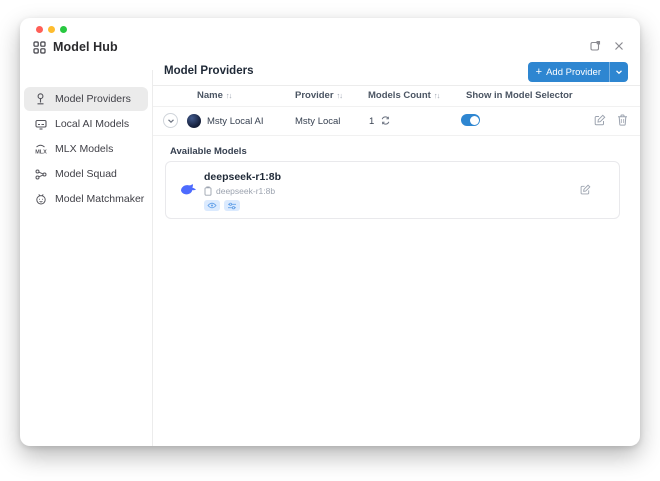 This screenshot has width=660, height=481. What do you see at coordinates (40, 199) in the screenshot?
I see `matchmaker-icon` at bounding box center [40, 199].